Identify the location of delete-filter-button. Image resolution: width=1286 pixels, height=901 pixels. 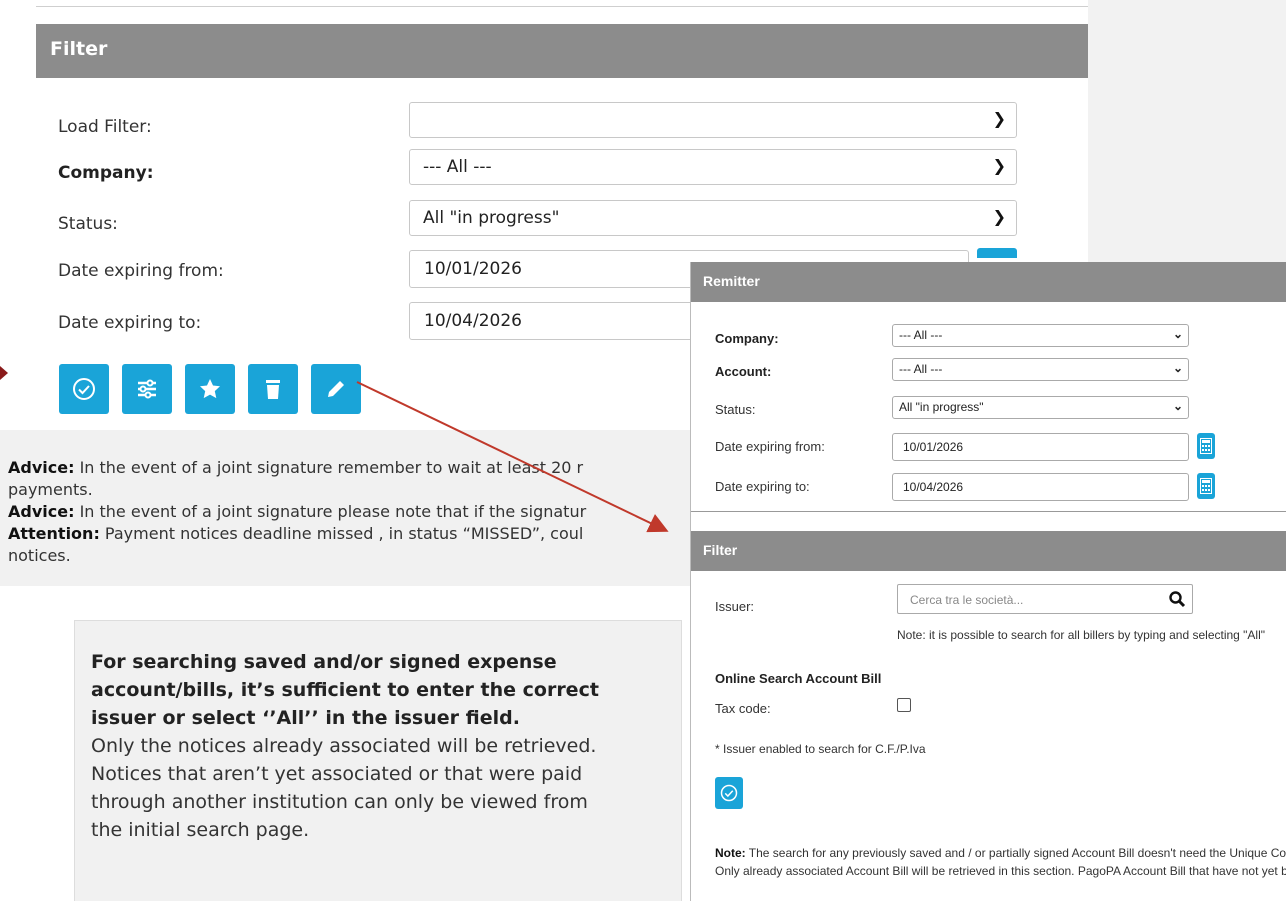
(273, 389).